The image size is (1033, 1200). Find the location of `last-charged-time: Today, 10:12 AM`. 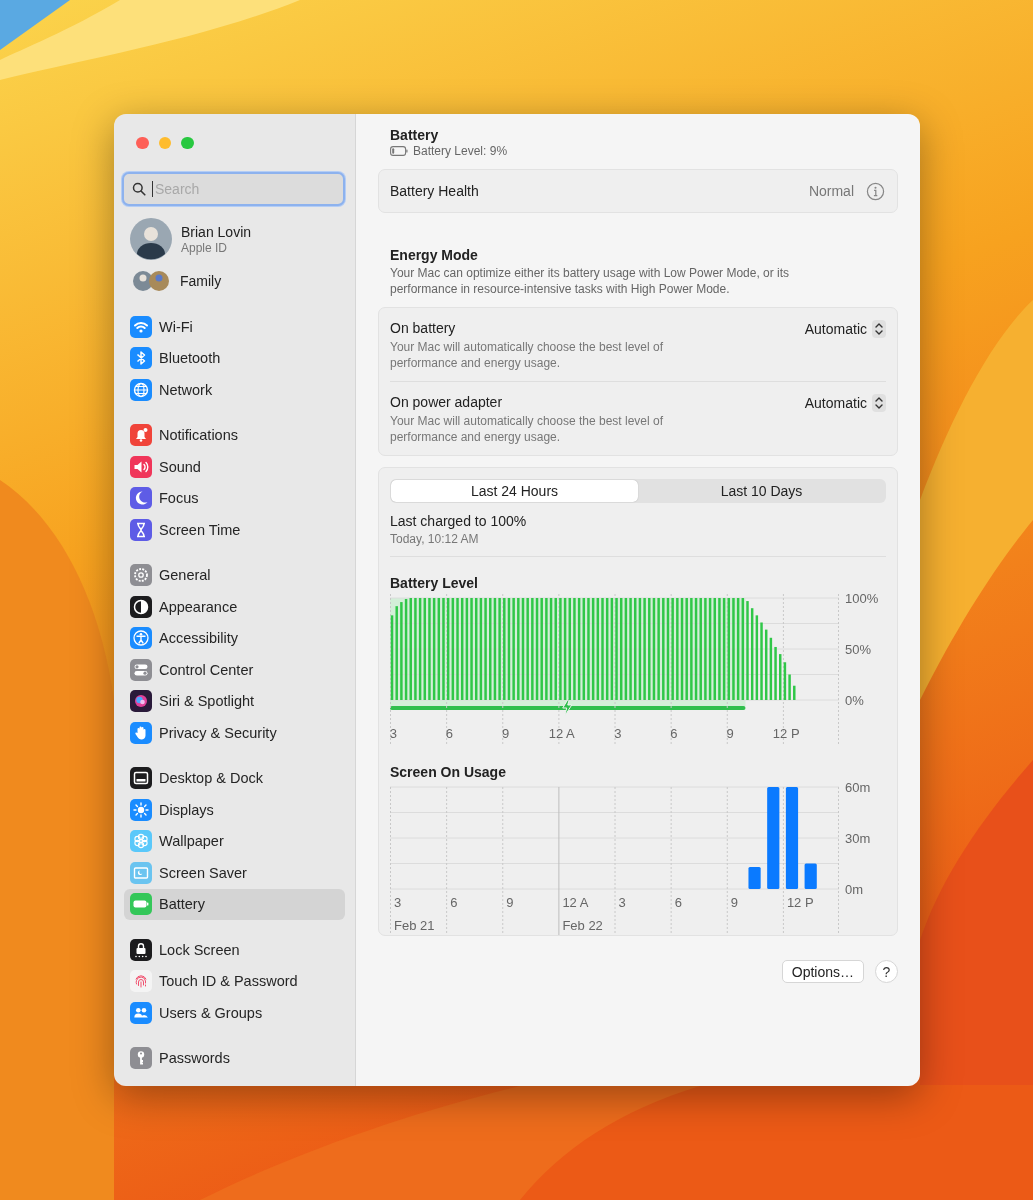

last-charged-time: Today, 10:12 AM is located at coordinates (435, 539).